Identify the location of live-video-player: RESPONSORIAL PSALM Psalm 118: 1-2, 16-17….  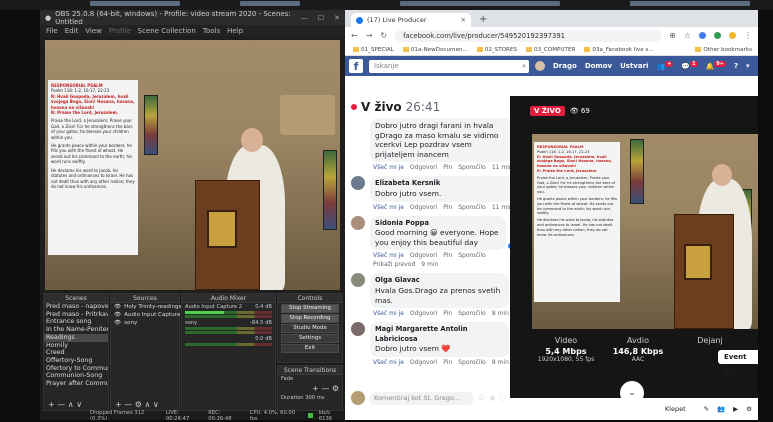
(645, 231).